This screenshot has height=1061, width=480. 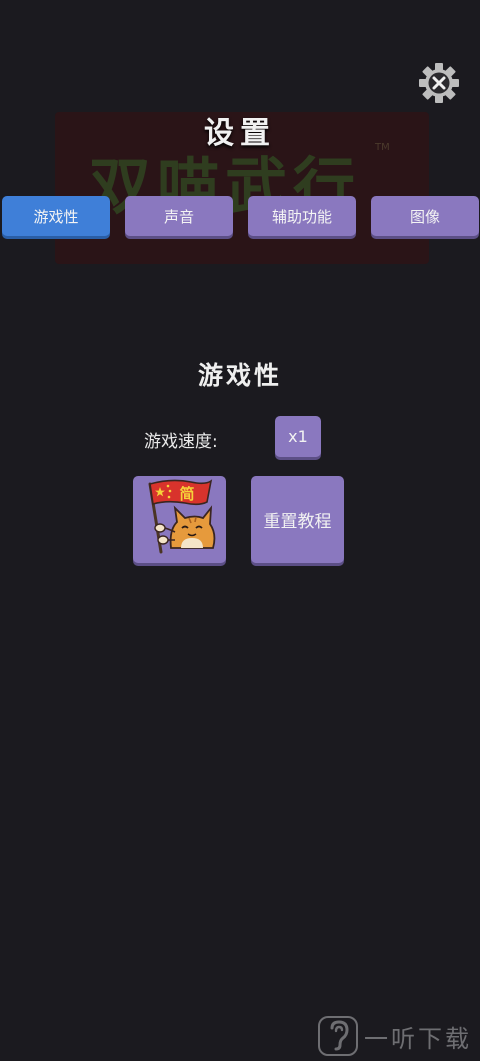 What do you see at coordinates (56, 216) in the screenshot?
I see `tab-gameplay: 游戏性` at bounding box center [56, 216].